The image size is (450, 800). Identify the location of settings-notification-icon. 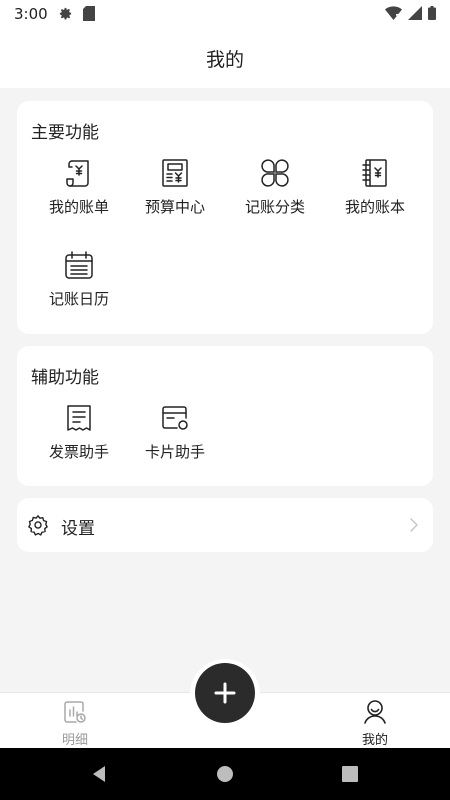
(65, 13).